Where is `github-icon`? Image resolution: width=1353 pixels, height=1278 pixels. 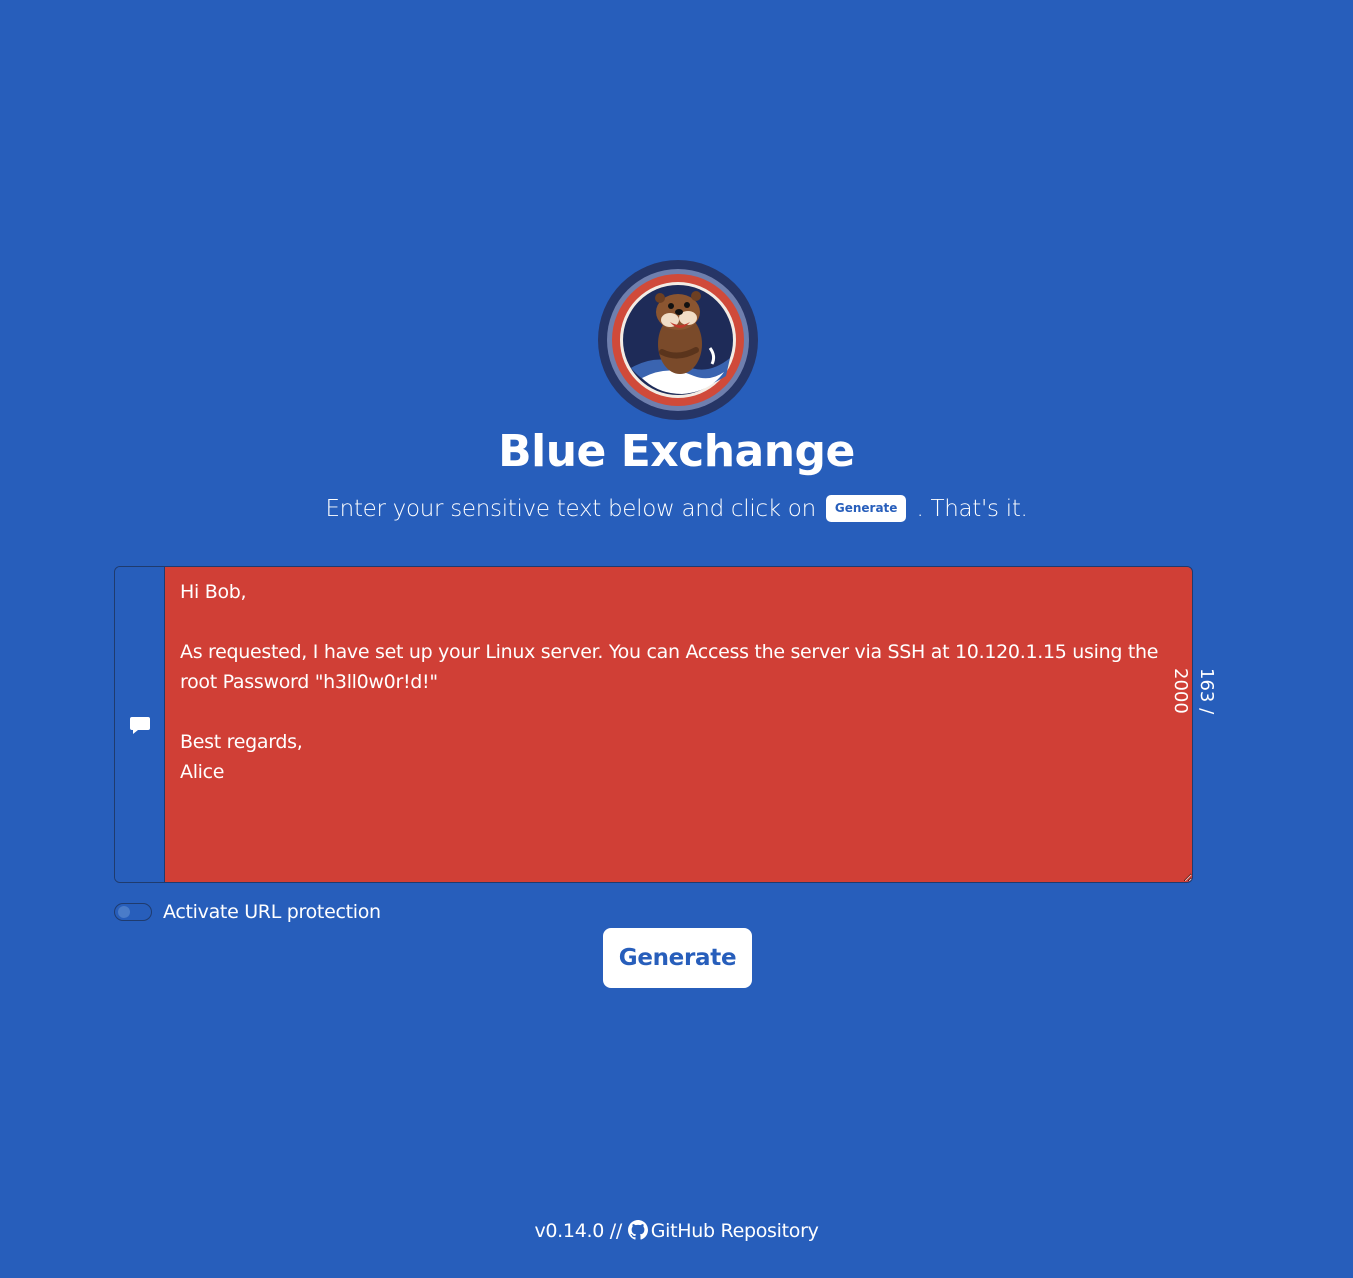
github-icon is located at coordinates (637, 1230).